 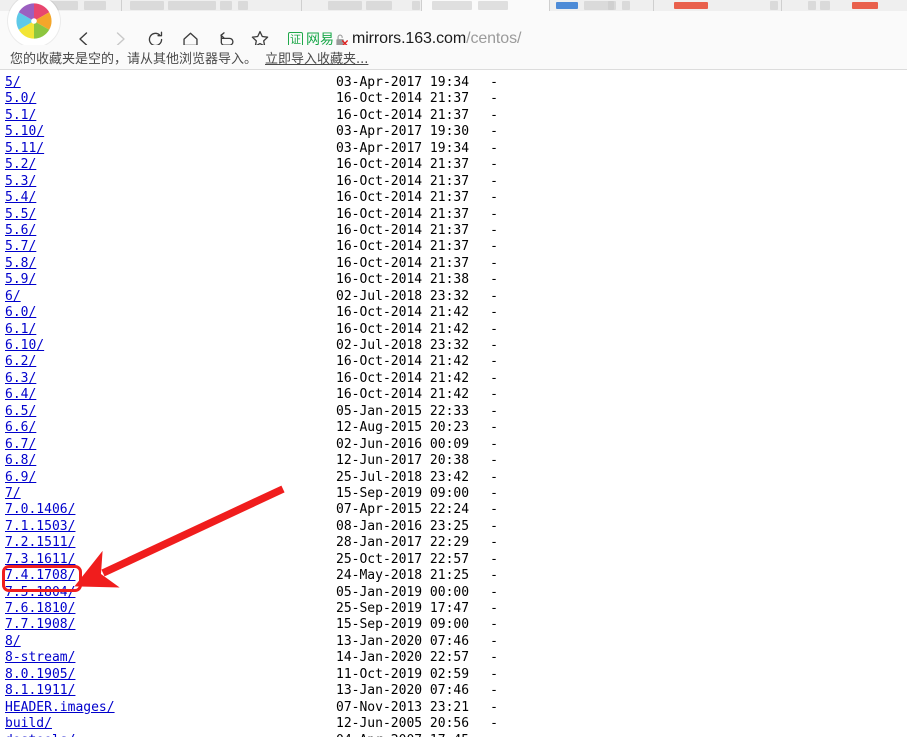 What do you see at coordinates (40, 543) in the screenshot?
I see `listing-link: 7.2.1511/` at bounding box center [40, 543].